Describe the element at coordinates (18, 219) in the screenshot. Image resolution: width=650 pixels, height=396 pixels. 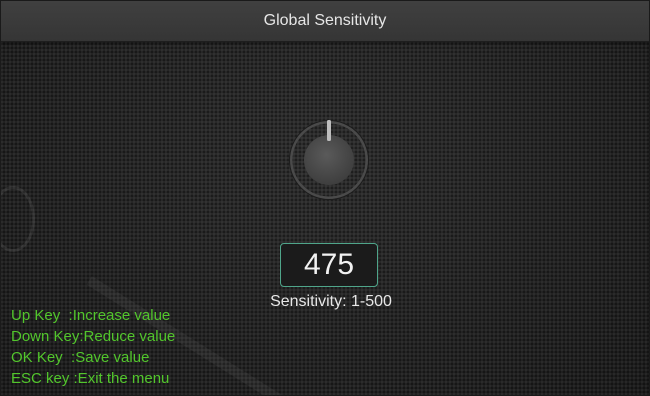
I see `watermark-shape` at that location.